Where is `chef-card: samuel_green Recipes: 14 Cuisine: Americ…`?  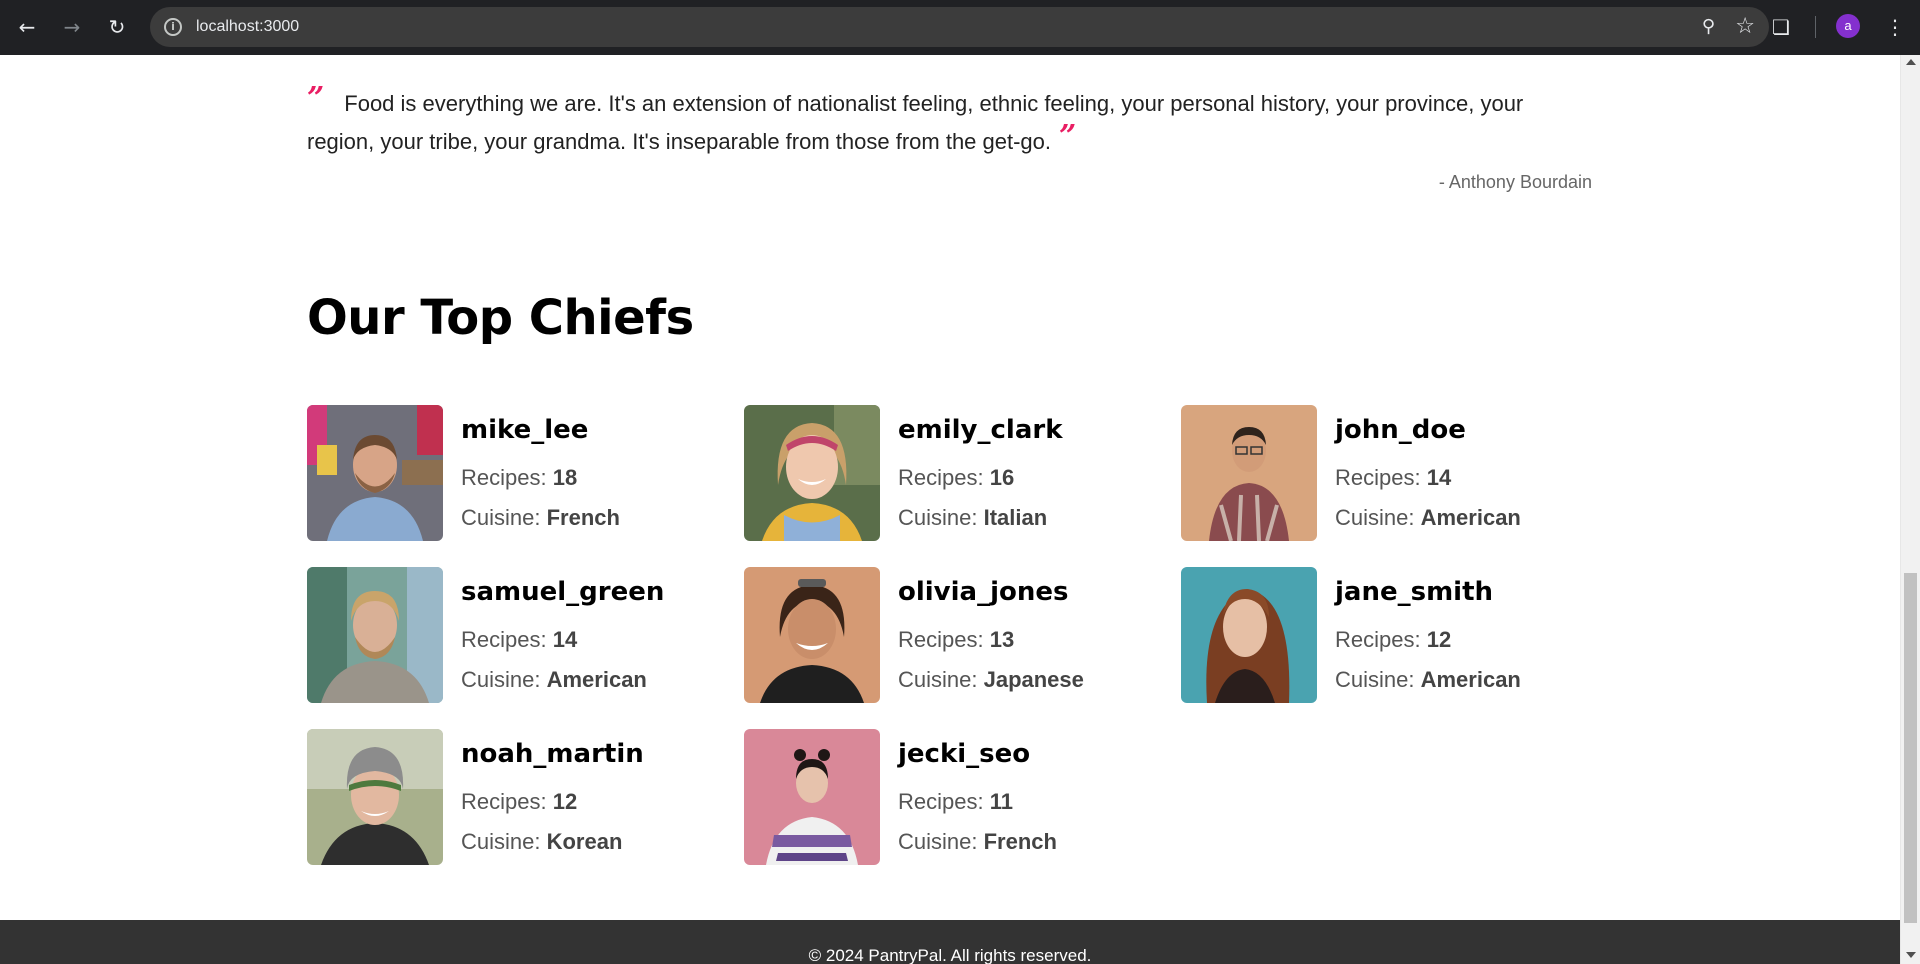 chef-card: samuel_green Recipes: 14 Cuisine: Americ… is located at coordinates (517, 635).